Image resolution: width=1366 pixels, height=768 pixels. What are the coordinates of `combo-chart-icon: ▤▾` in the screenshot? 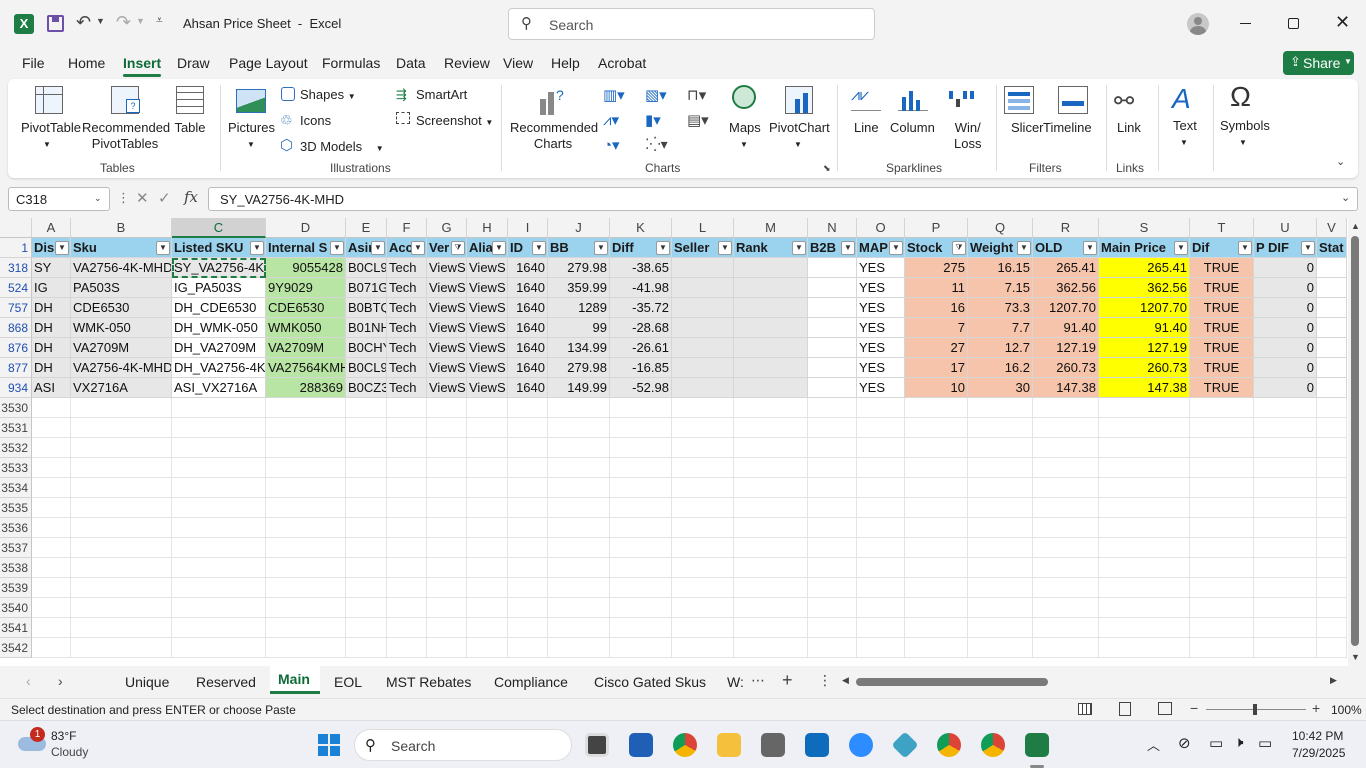 It's located at (698, 120).